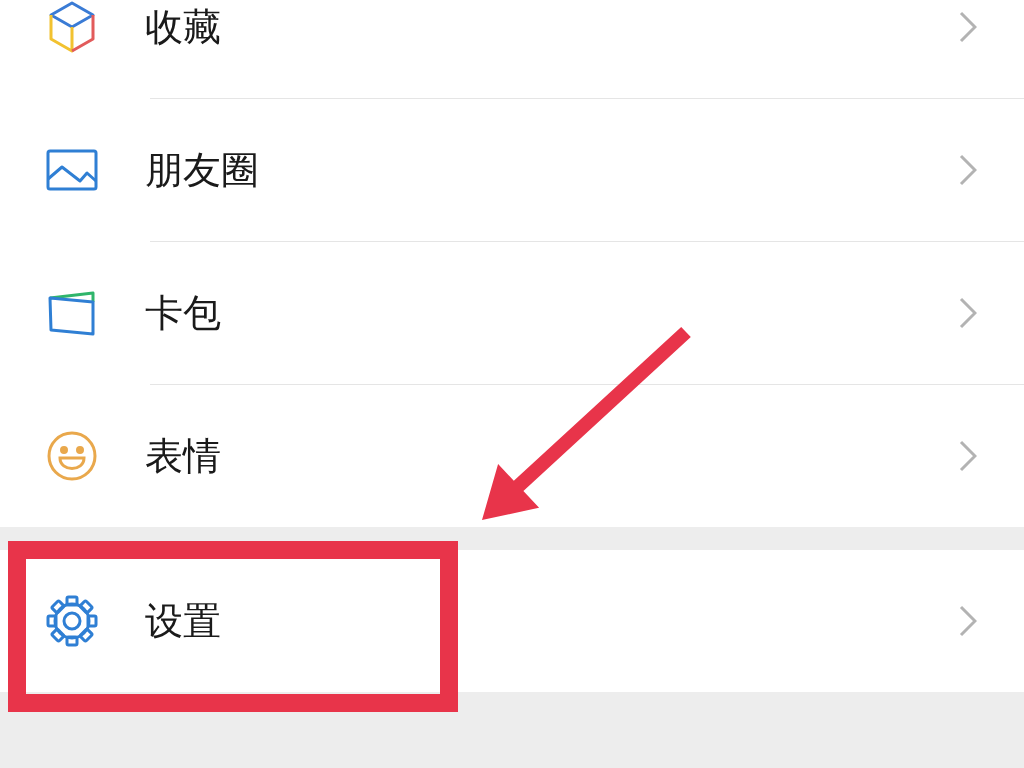 This screenshot has width=1024, height=768. Describe the element at coordinates (183, 27) in the screenshot. I see `menu-label: 收藏` at that location.